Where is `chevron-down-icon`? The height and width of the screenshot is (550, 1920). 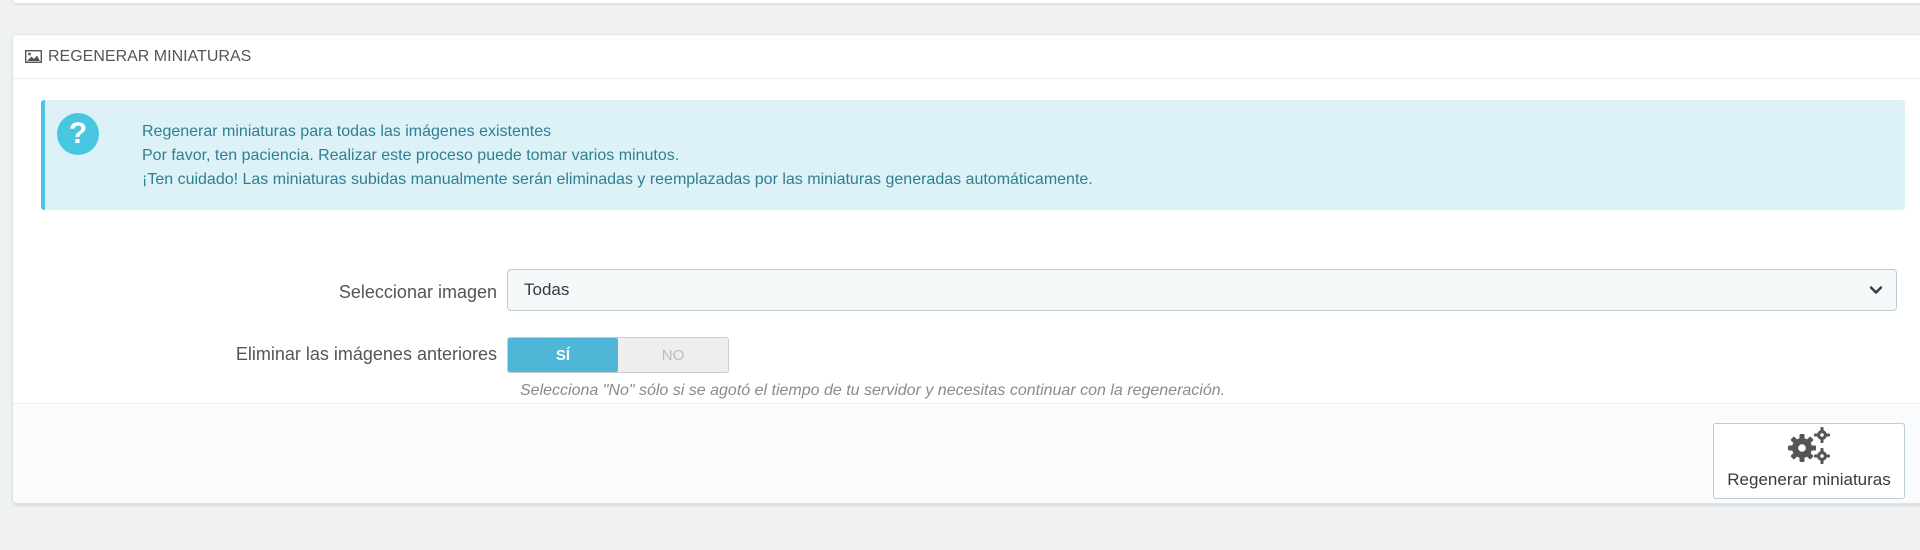
chevron-down-icon is located at coordinates (1876, 290).